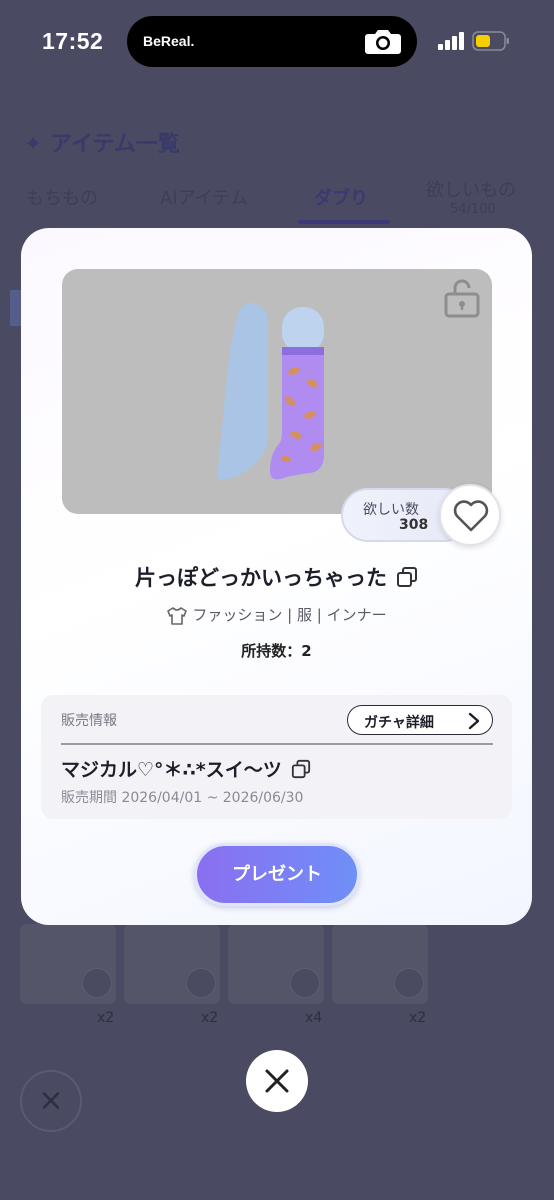 The image size is (554, 1200). I want to click on dynamic-island: BeReal., so click(272, 41).